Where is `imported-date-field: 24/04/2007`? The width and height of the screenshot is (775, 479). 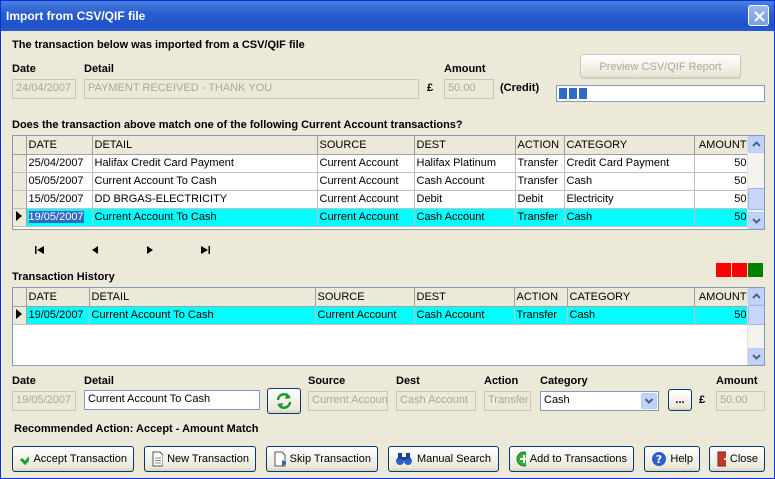
imported-date-field: 24/04/2007 is located at coordinates (44, 89).